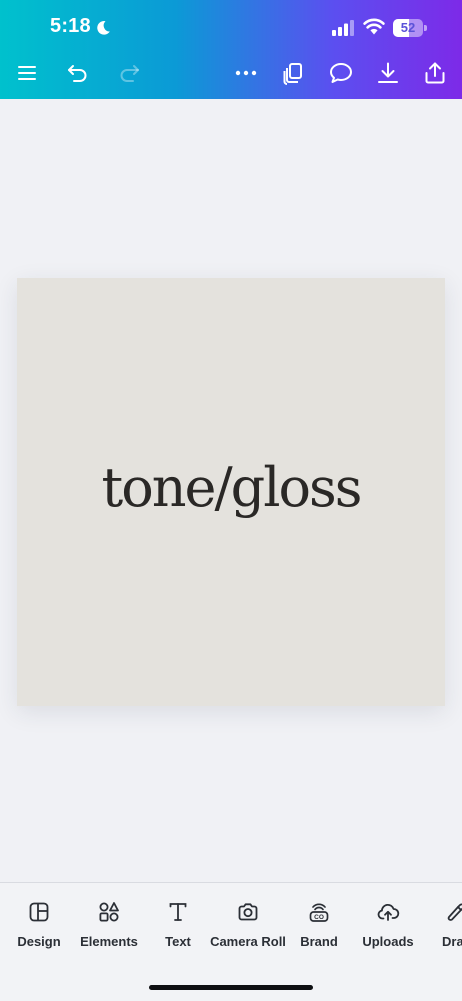  What do you see at coordinates (248, 941) in the screenshot?
I see `tab-camera-roll-label: Camera Roll` at bounding box center [248, 941].